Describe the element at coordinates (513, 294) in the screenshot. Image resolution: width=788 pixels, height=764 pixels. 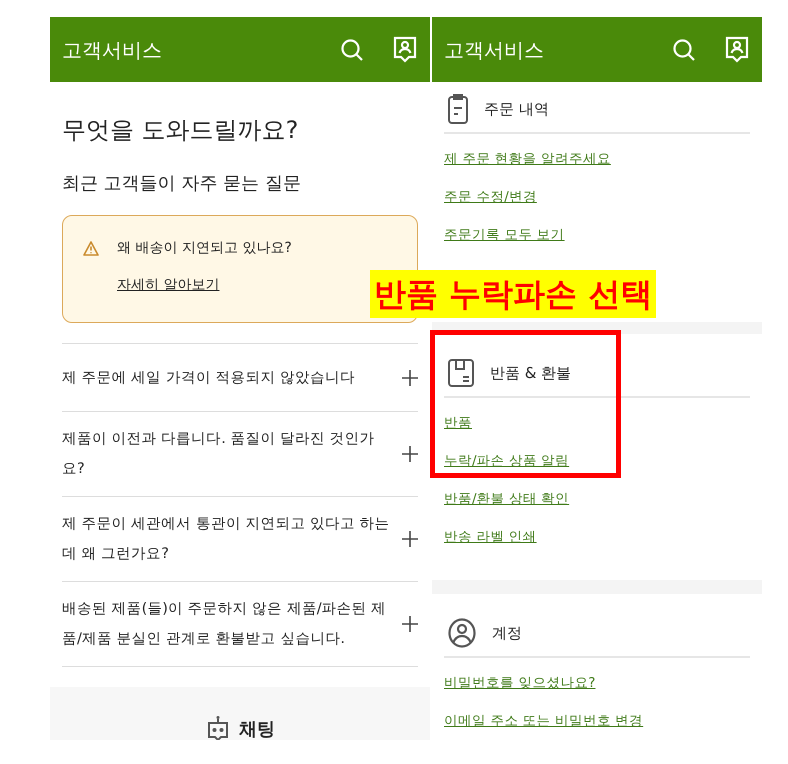
I see `annotation-caption: 반품 누락파손 선택` at that location.